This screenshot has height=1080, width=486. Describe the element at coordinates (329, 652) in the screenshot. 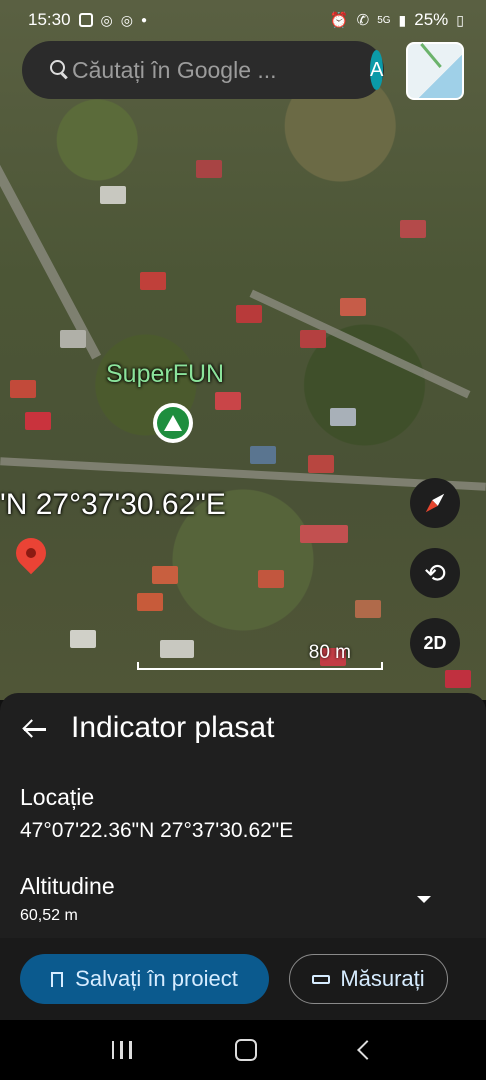

I see `scale-label: 80 m` at that location.